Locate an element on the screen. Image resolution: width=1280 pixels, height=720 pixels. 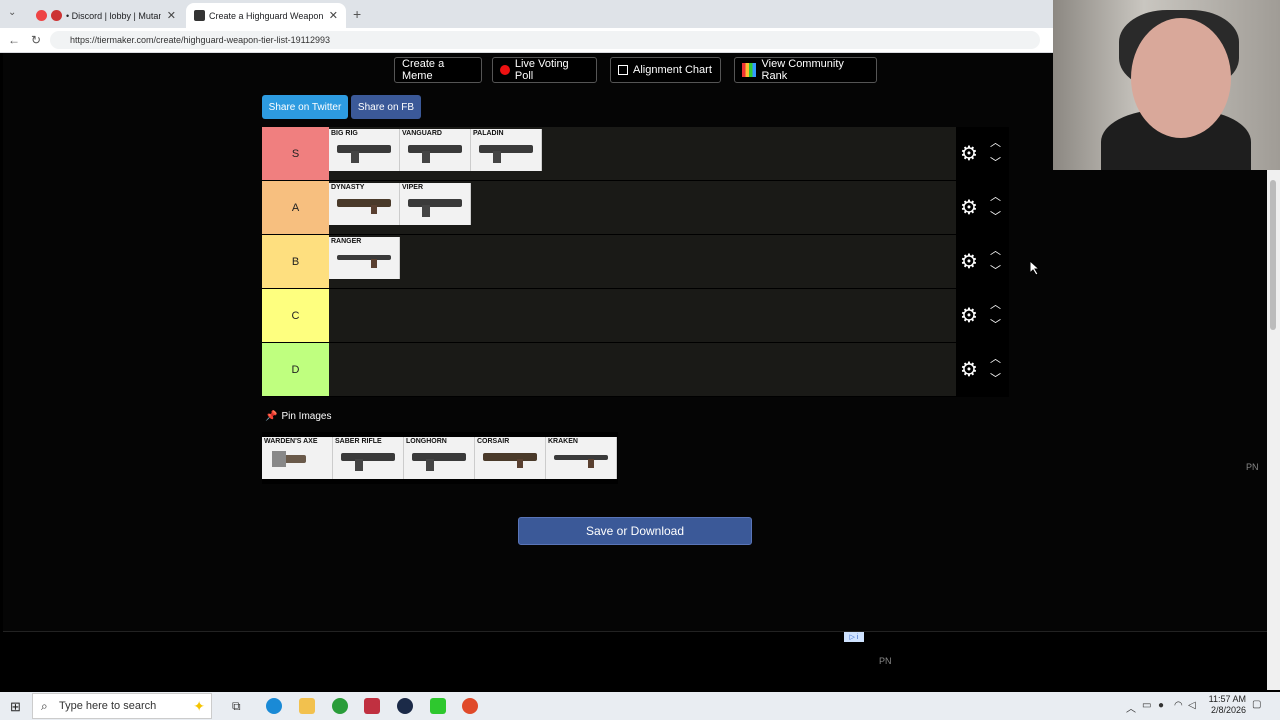
tier-item-big-rig: BIG RIG is located at coordinates (364, 150).